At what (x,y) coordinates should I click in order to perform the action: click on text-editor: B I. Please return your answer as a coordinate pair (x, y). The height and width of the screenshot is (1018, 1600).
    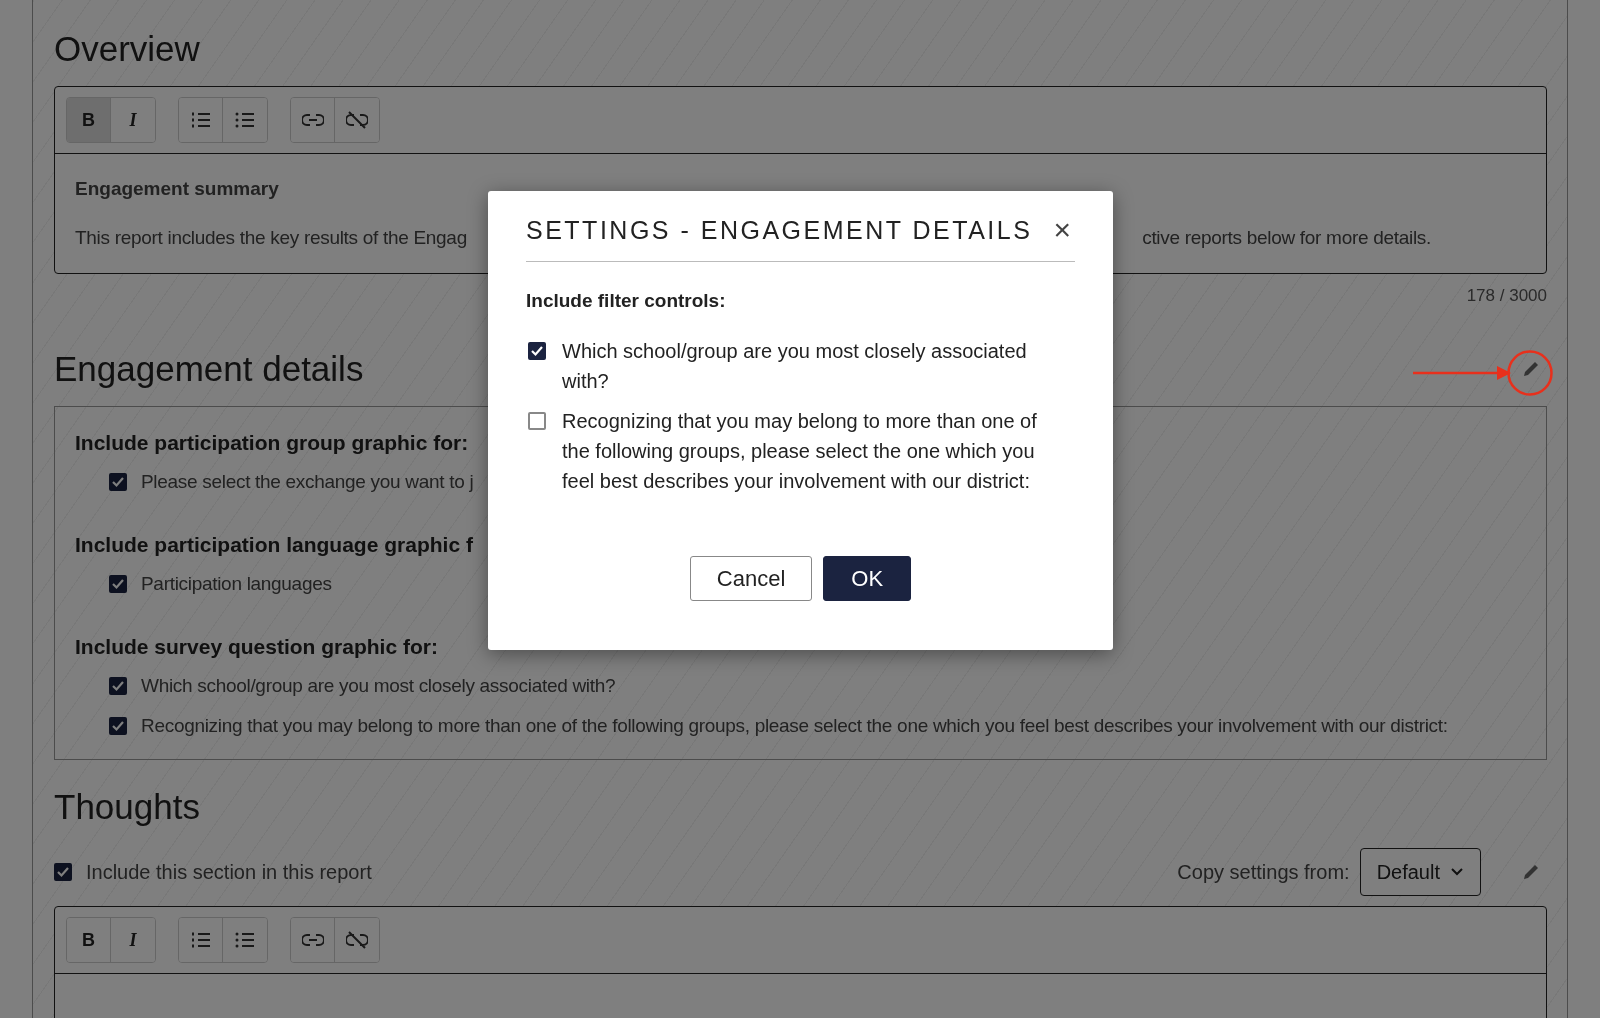
    Looking at the image, I should click on (800, 962).